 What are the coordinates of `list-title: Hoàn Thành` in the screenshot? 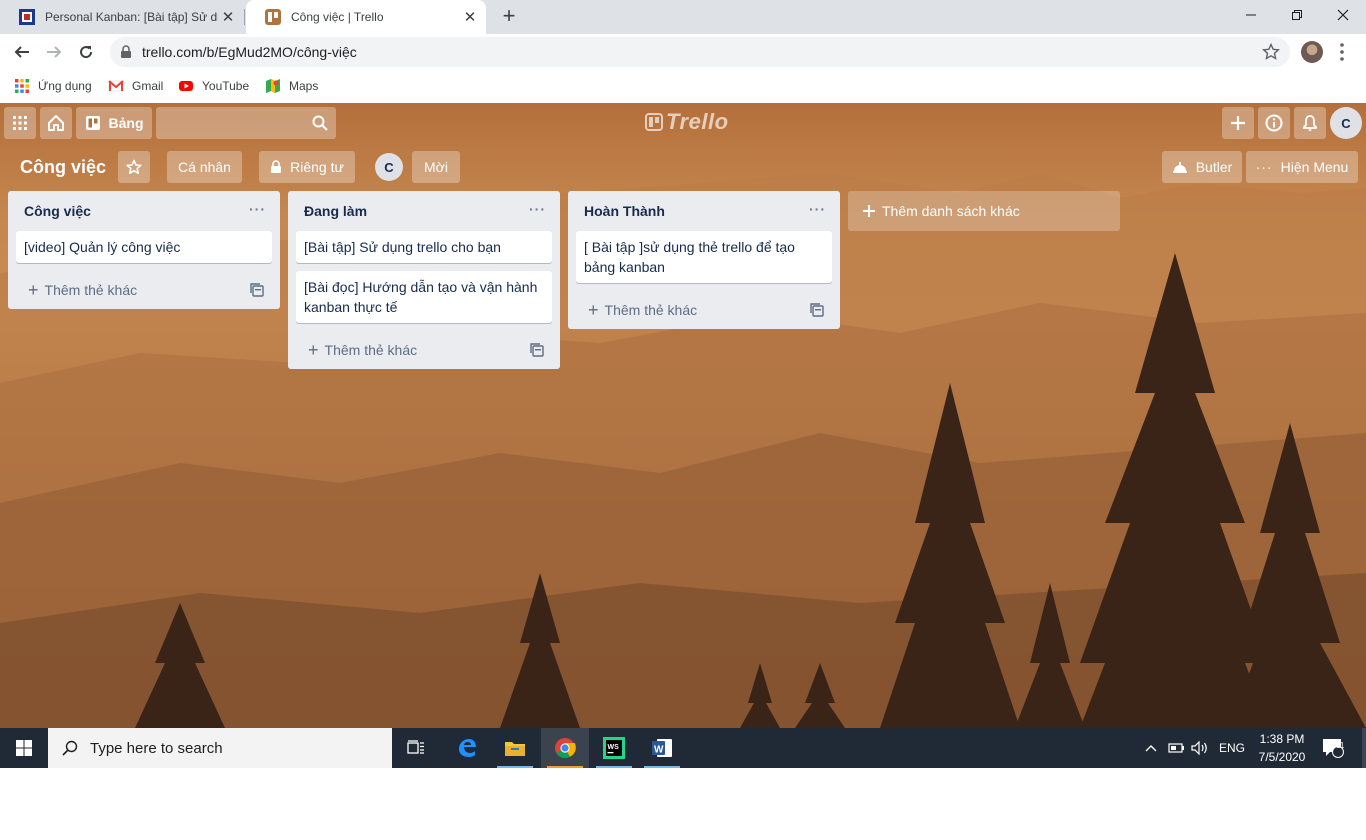 It's located at (624, 211).